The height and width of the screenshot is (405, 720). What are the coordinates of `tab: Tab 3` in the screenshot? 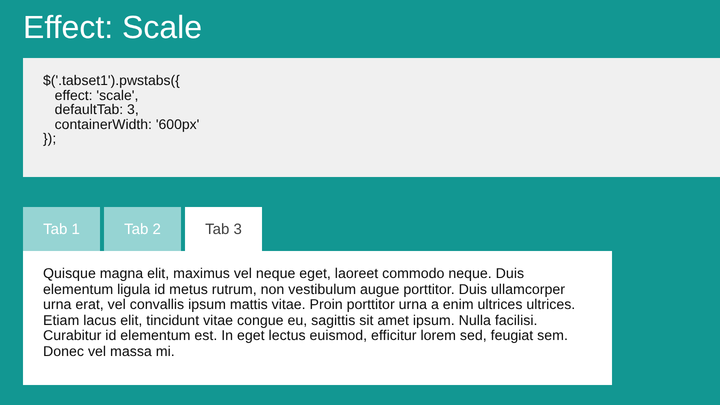 It's located at (223, 229).